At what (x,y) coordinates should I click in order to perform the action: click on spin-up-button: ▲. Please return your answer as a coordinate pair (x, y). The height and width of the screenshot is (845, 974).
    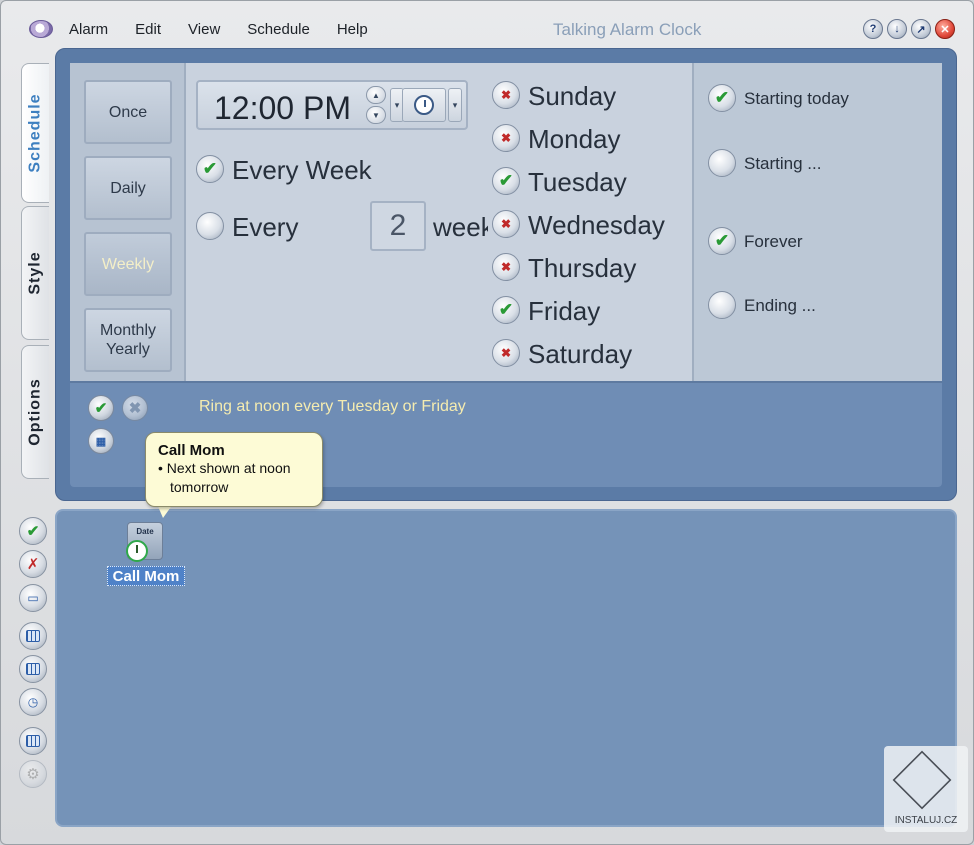
    Looking at the image, I should click on (376, 95).